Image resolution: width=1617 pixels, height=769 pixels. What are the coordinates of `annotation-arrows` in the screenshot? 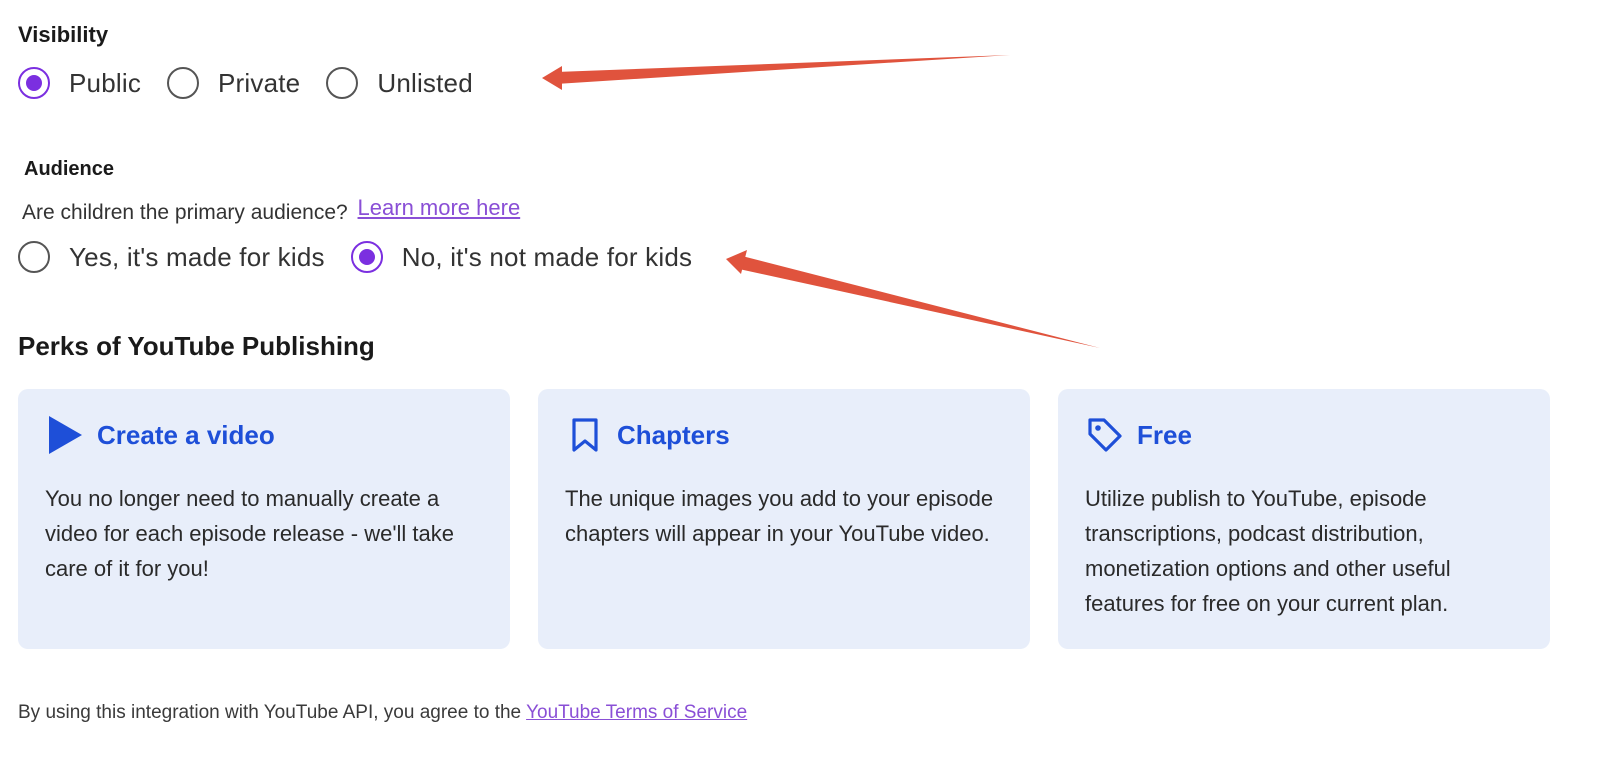 It's located at (821, 201).